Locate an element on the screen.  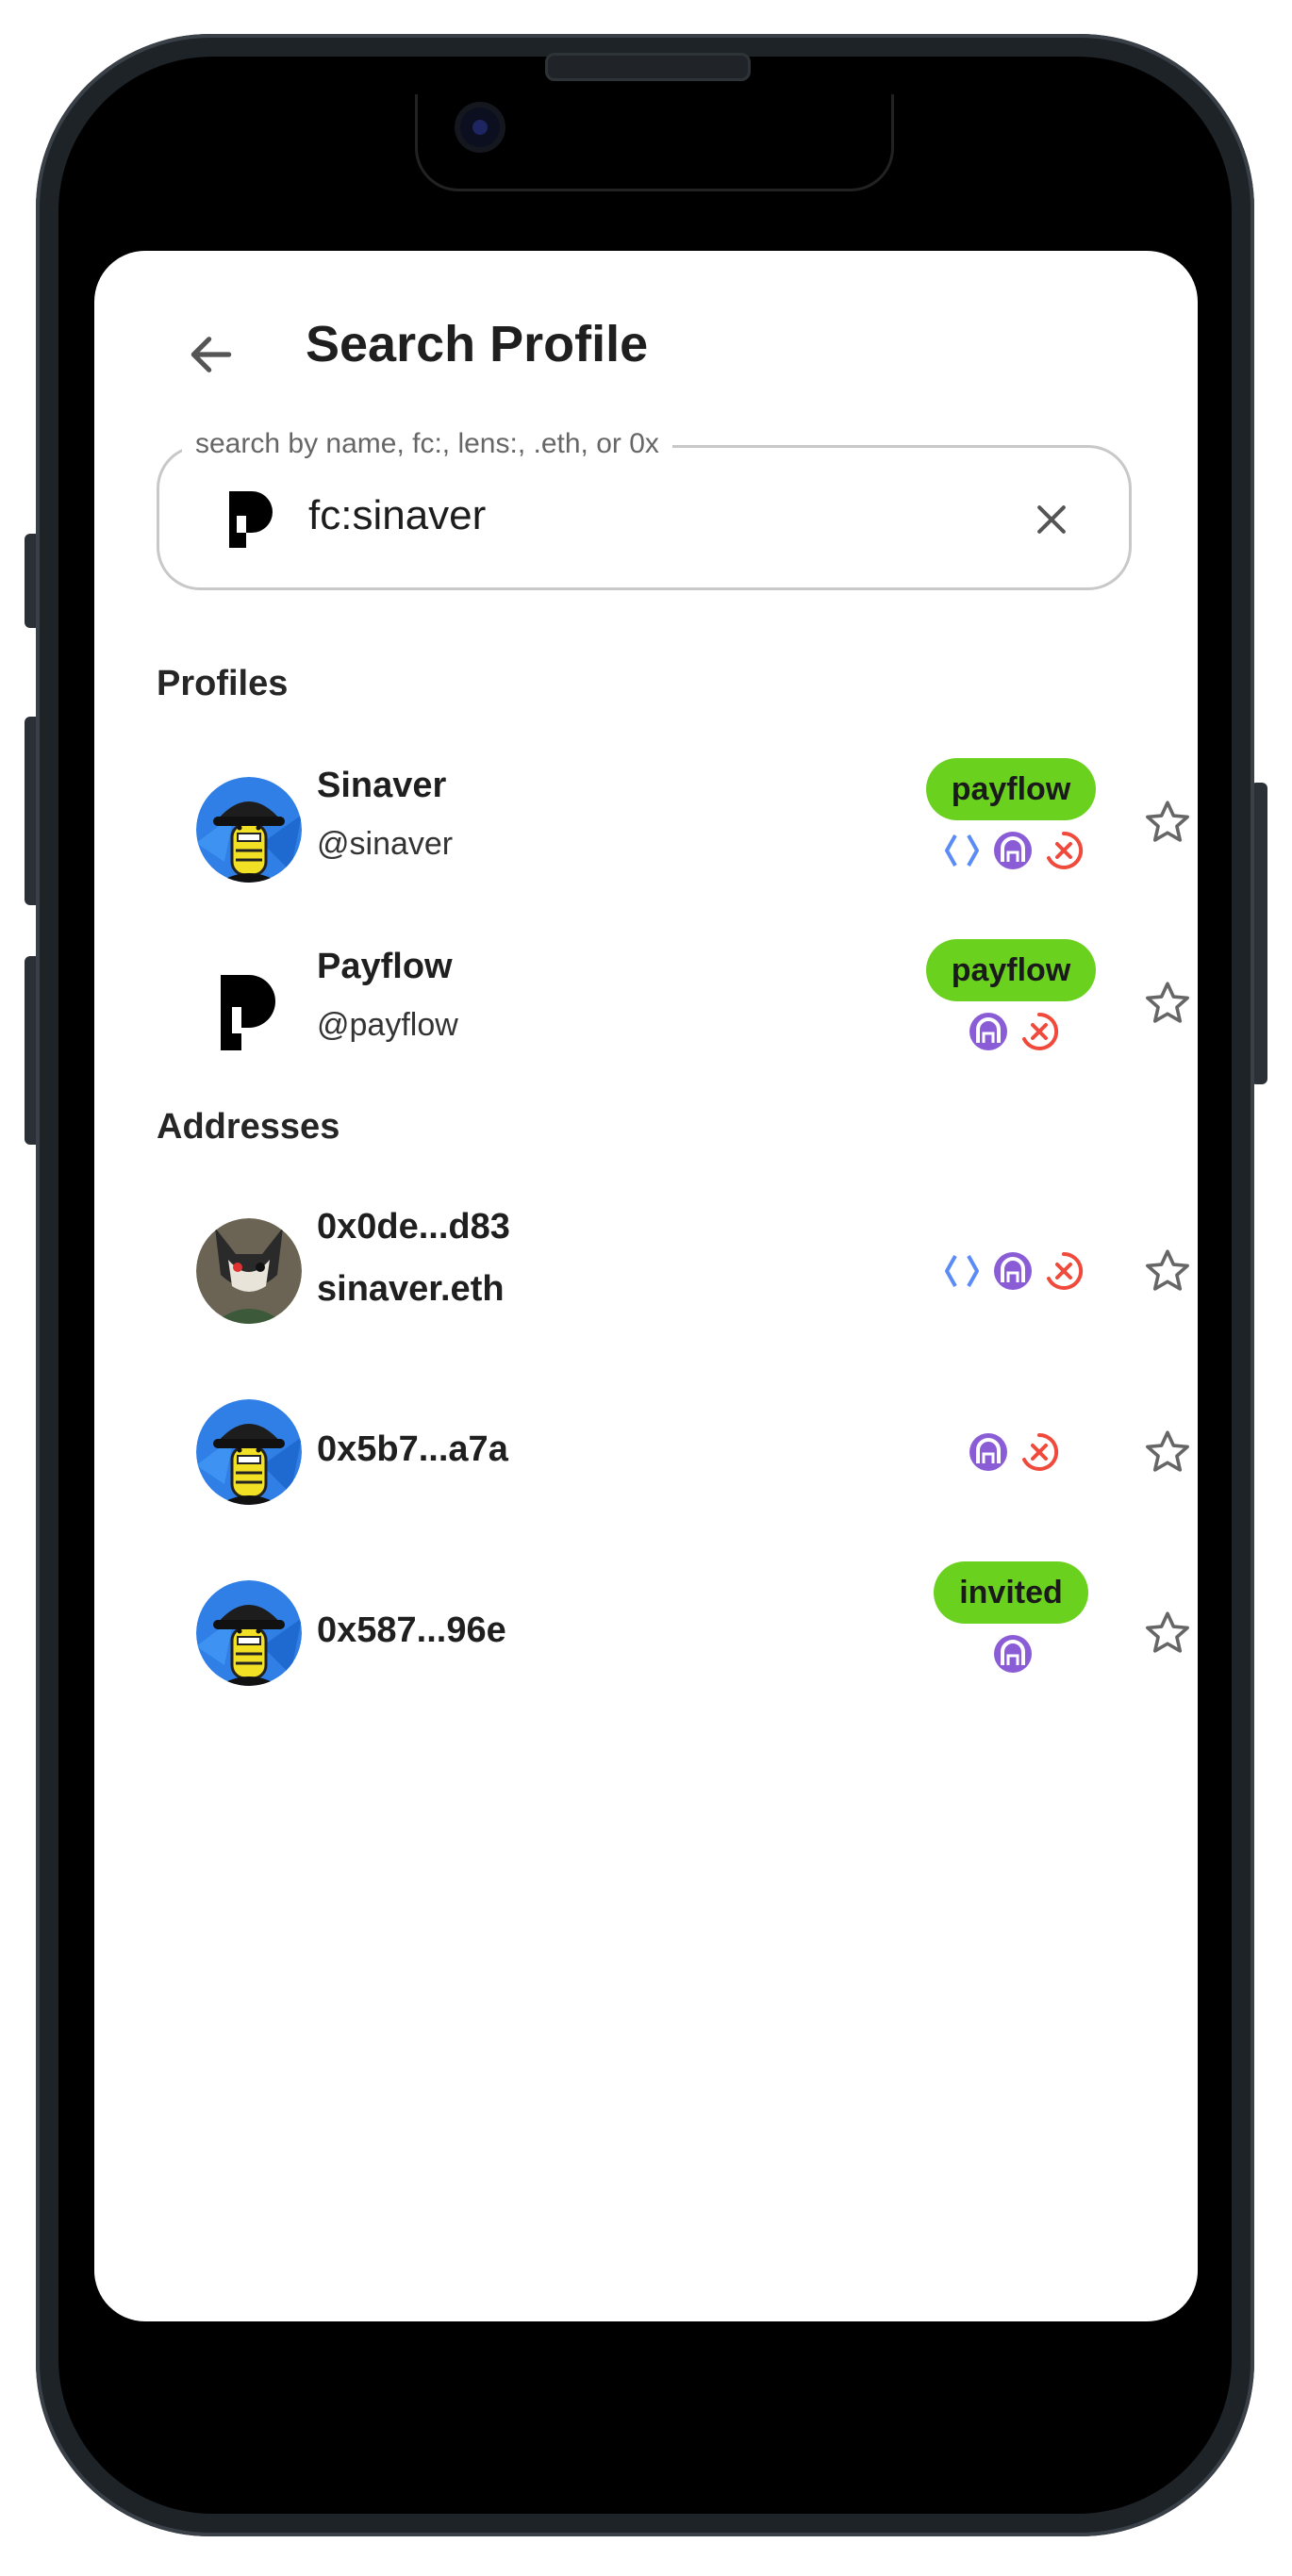
profile-row-payflow: Payflow @payflow payflow is located at coordinates (692, 1010).